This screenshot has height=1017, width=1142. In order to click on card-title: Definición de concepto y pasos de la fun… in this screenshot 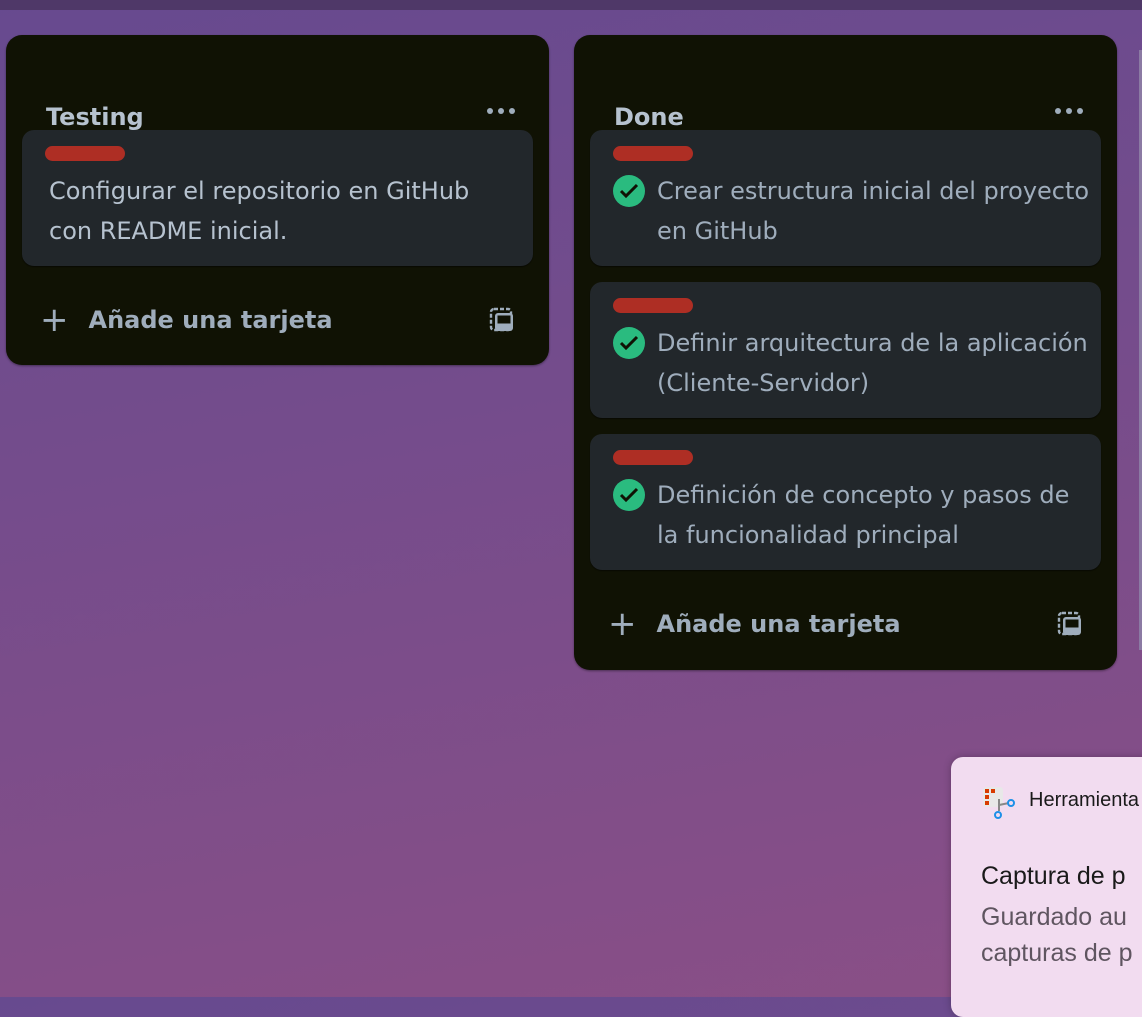, I will do `click(863, 515)`.